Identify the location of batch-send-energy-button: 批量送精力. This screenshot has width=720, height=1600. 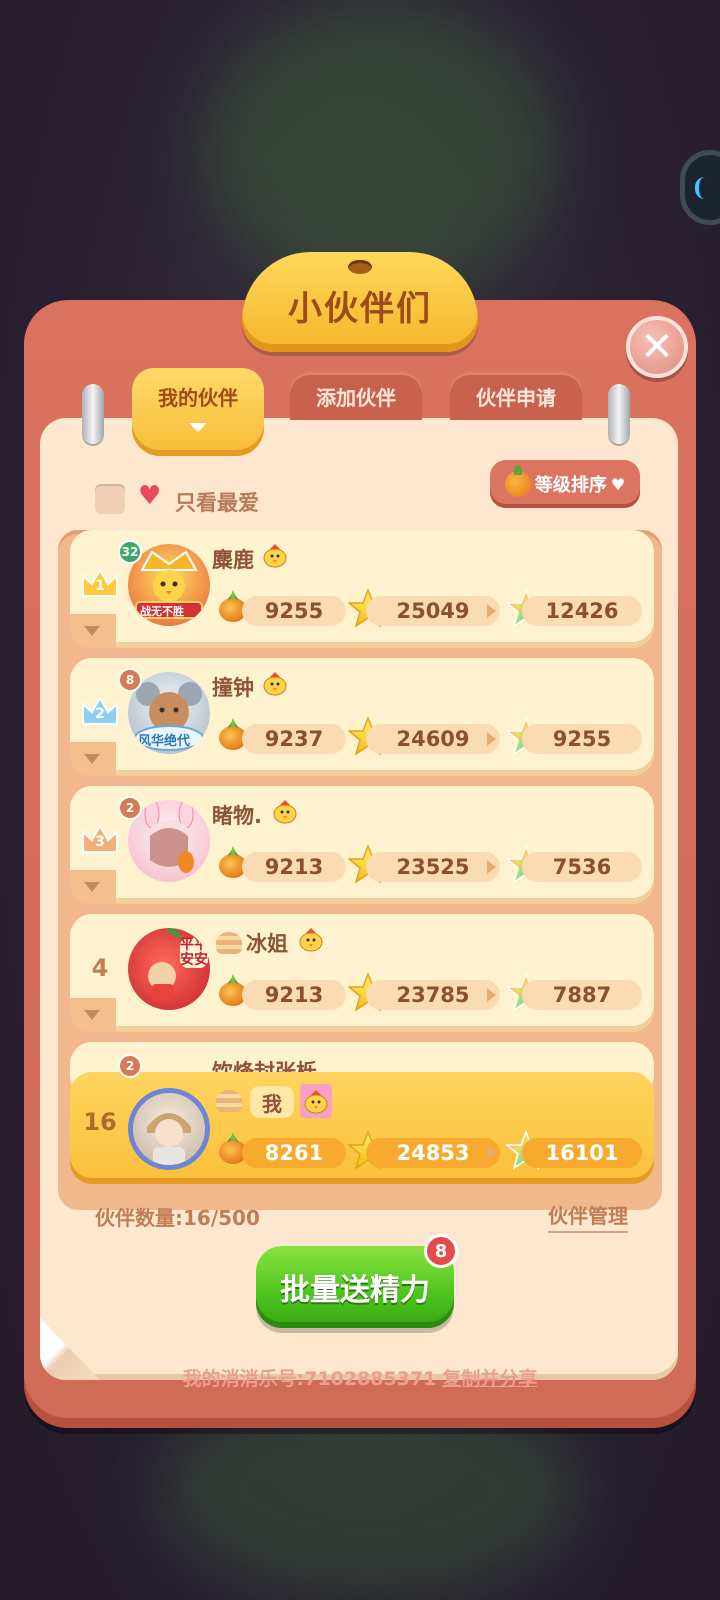
(355, 1287).